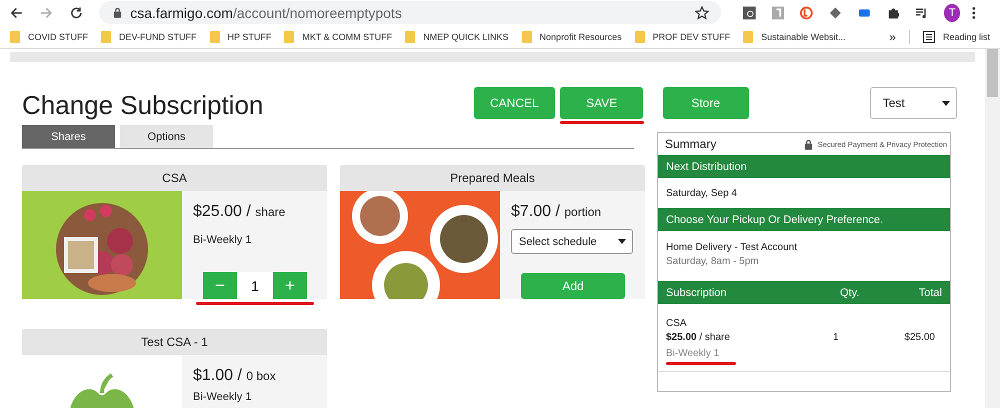  What do you see at coordinates (992, 73) in the screenshot?
I see `scrollbar-thumb` at bounding box center [992, 73].